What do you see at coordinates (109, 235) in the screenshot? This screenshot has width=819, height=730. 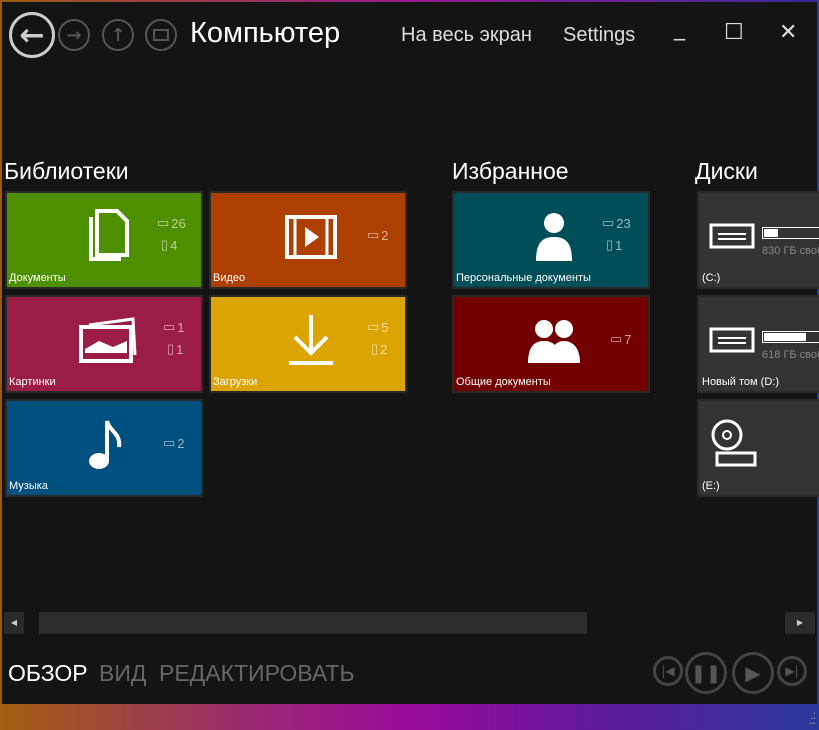 I see `documents-icon` at bounding box center [109, 235].